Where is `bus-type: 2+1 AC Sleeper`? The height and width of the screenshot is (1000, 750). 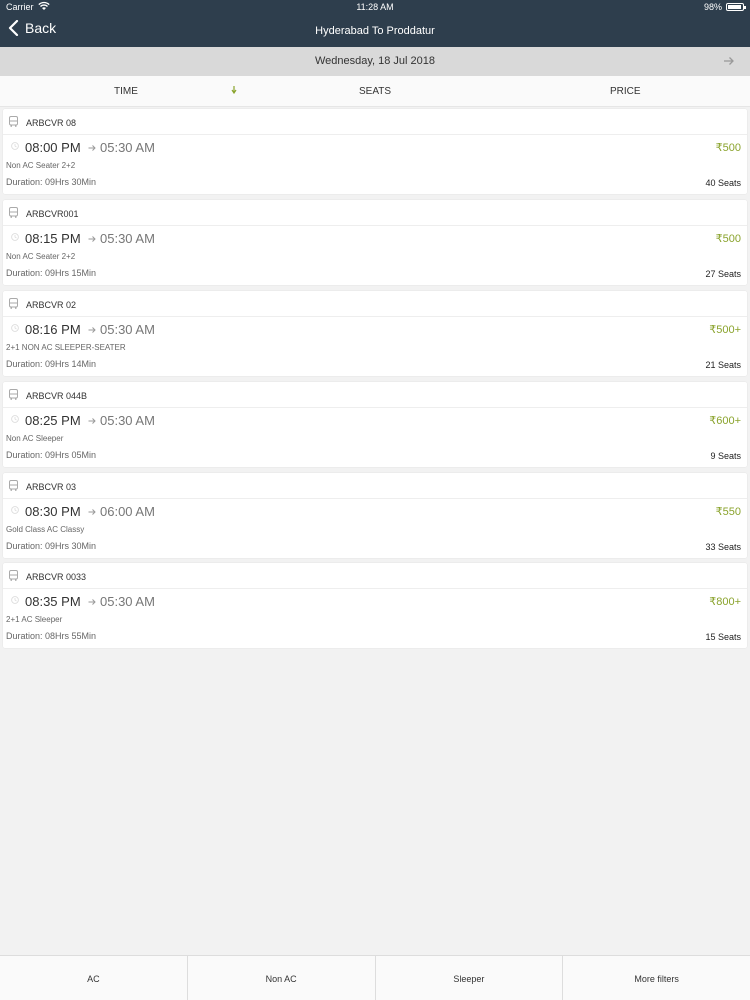 bus-type: 2+1 AC Sleeper is located at coordinates (34, 619).